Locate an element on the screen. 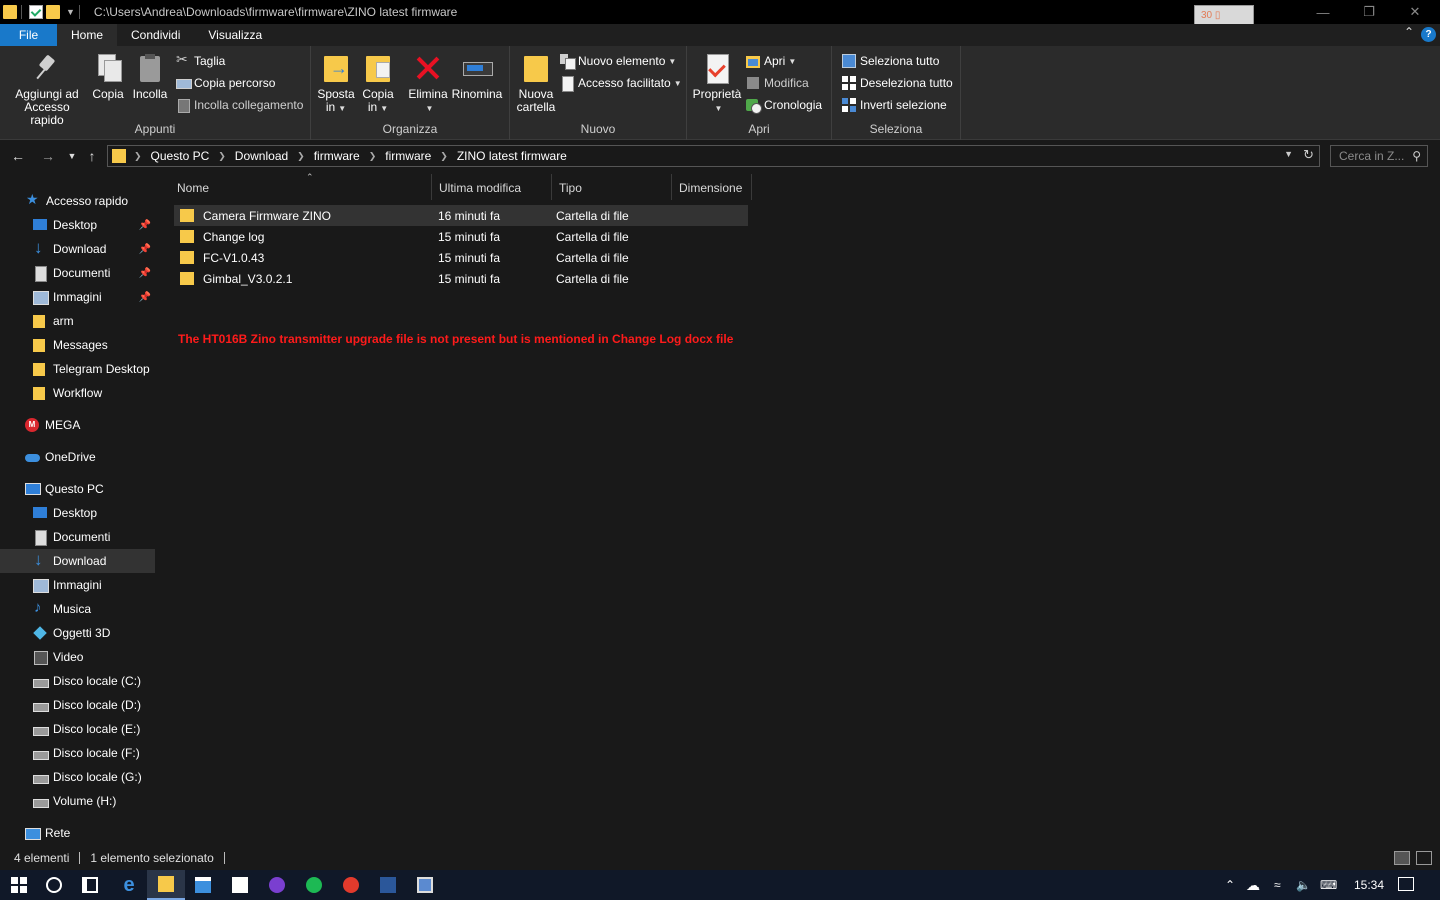 This screenshot has height=900, width=1440. tab-view: Visualizza is located at coordinates (235, 35).